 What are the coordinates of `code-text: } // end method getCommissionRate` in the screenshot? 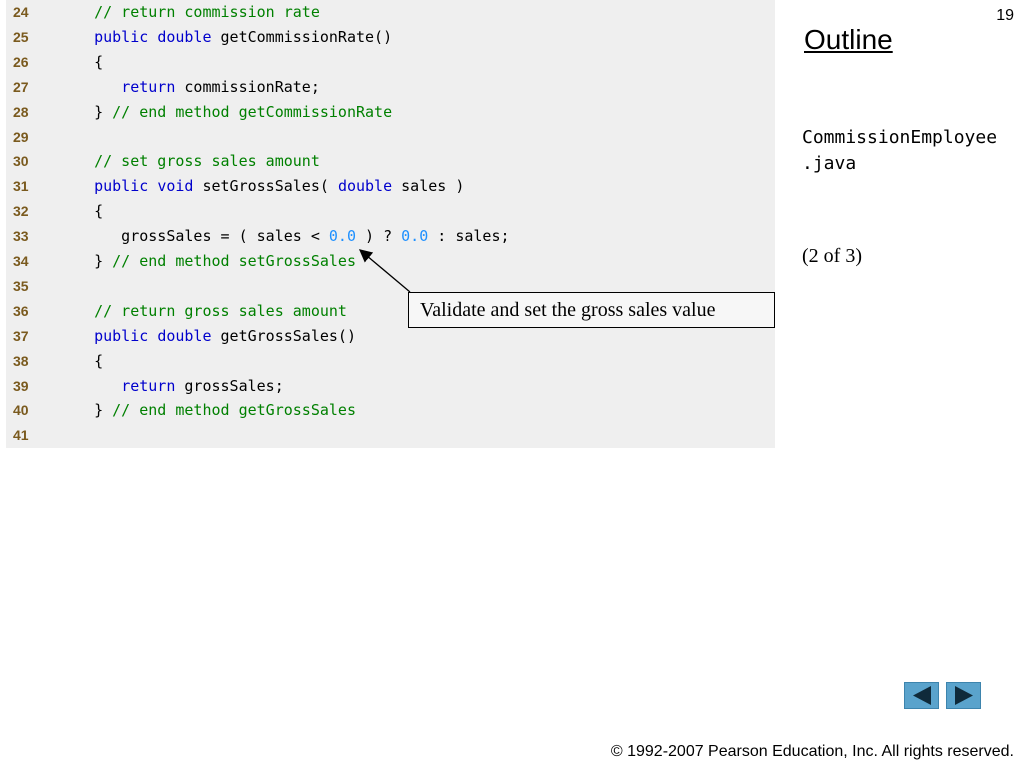 It's located at (229, 112).